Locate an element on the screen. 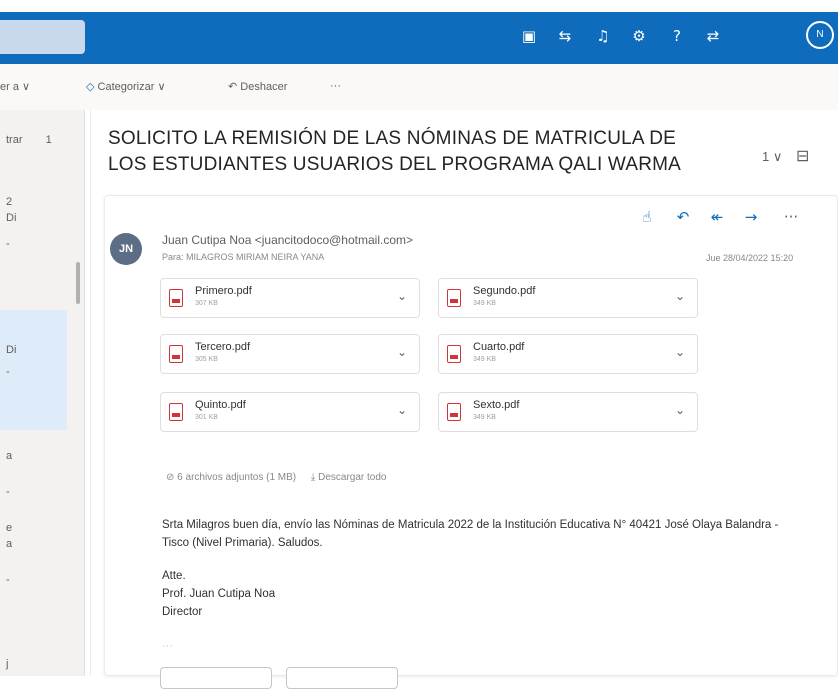 This screenshot has height=689, width=838. attachment-card: Segundo.pdf 349 KB ⌄ is located at coordinates (568, 298).